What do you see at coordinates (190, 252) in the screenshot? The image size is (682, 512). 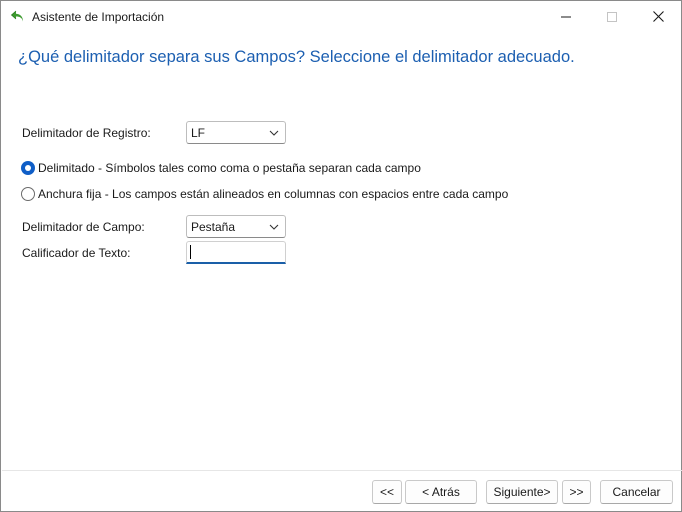 I see `text-caret` at bounding box center [190, 252].